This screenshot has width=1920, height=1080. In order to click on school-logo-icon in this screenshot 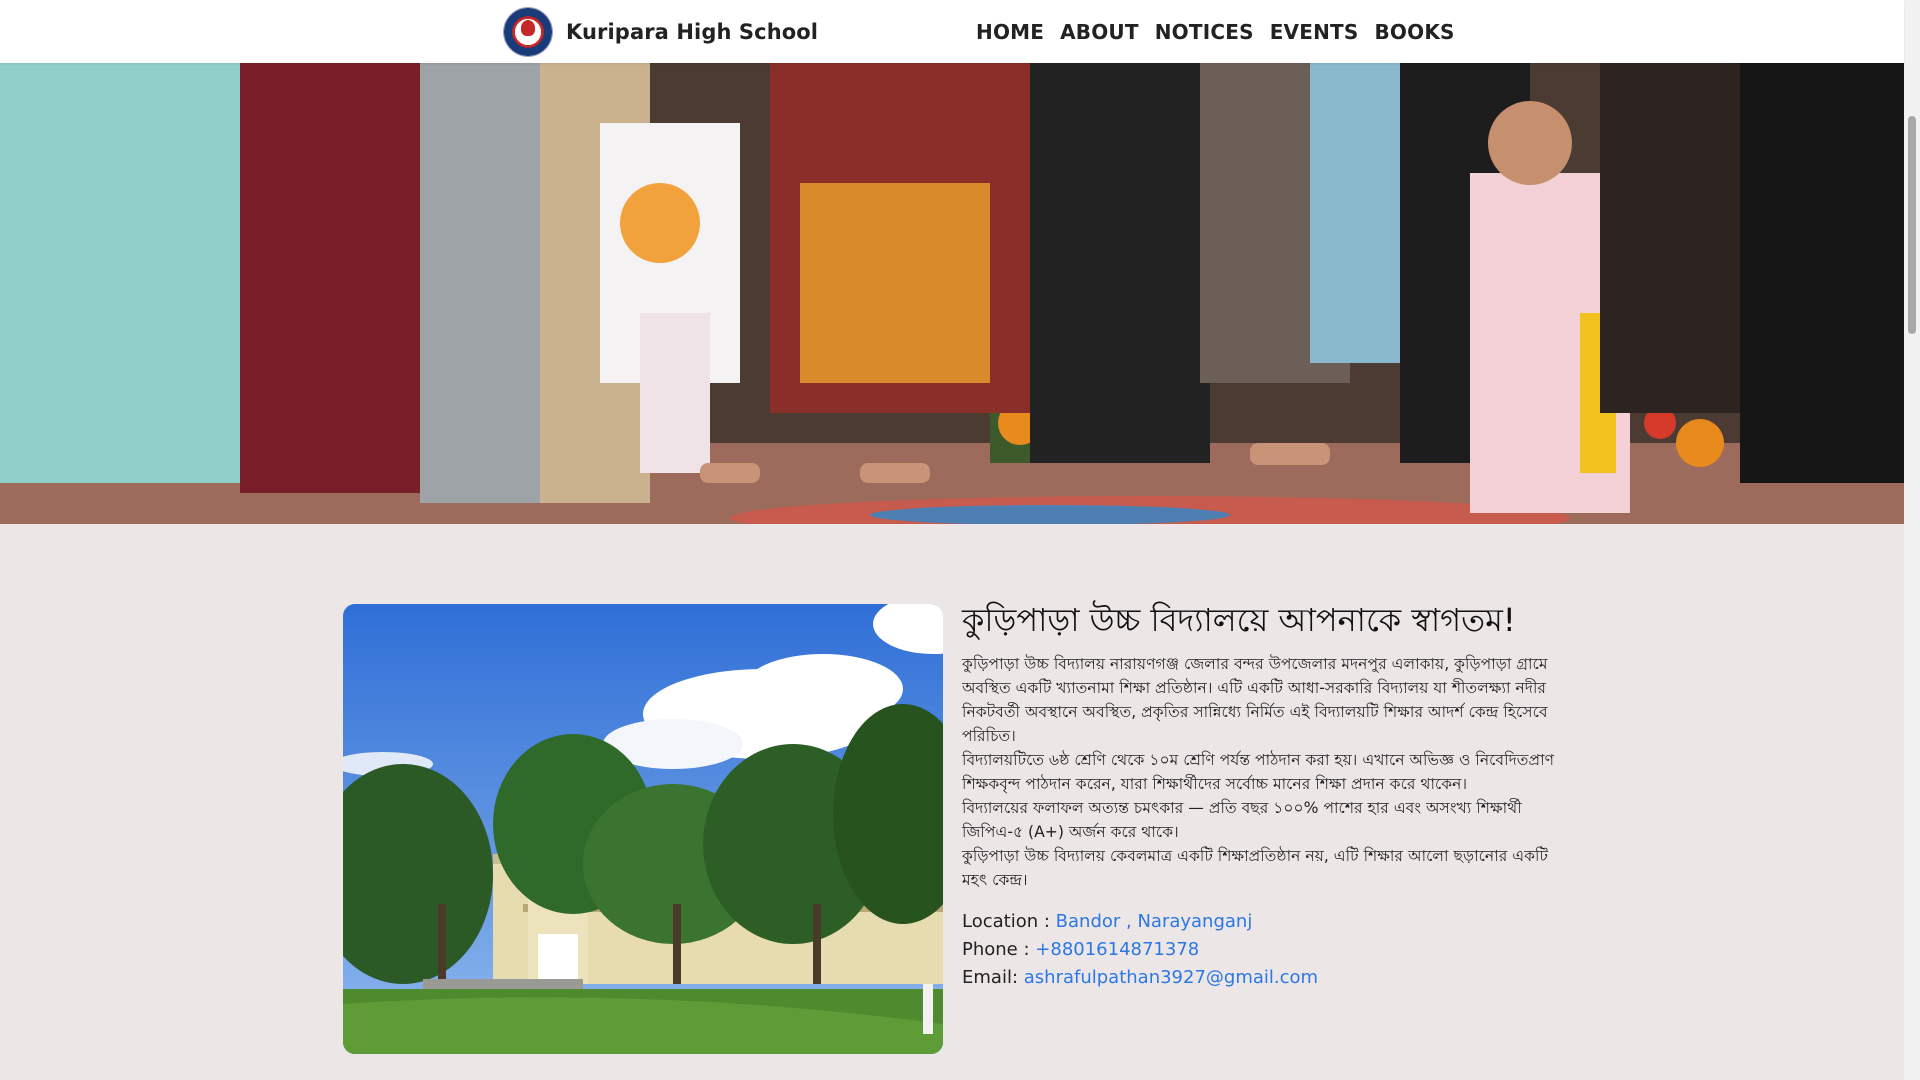, I will do `click(528, 32)`.